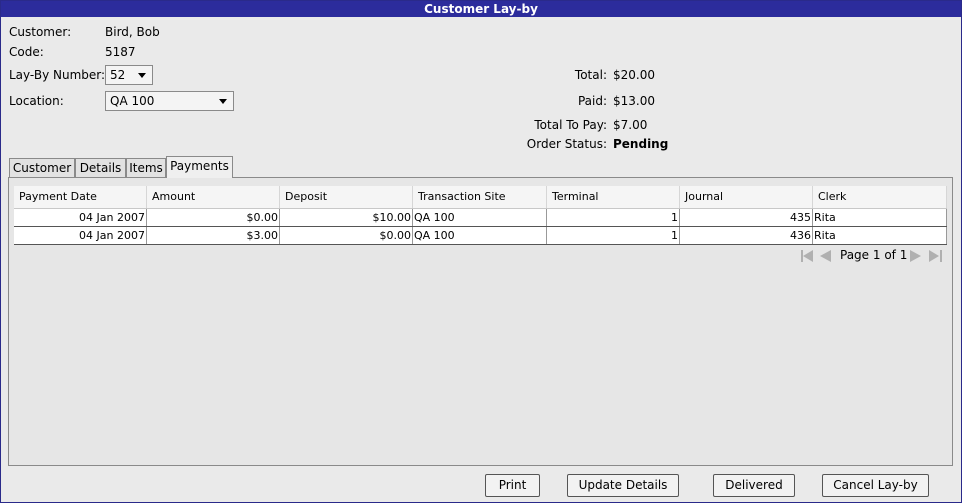  What do you see at coordinates (634, 101) in the screenshot?
I see `paid-value: $13.00` at bounding box center [634, 101].